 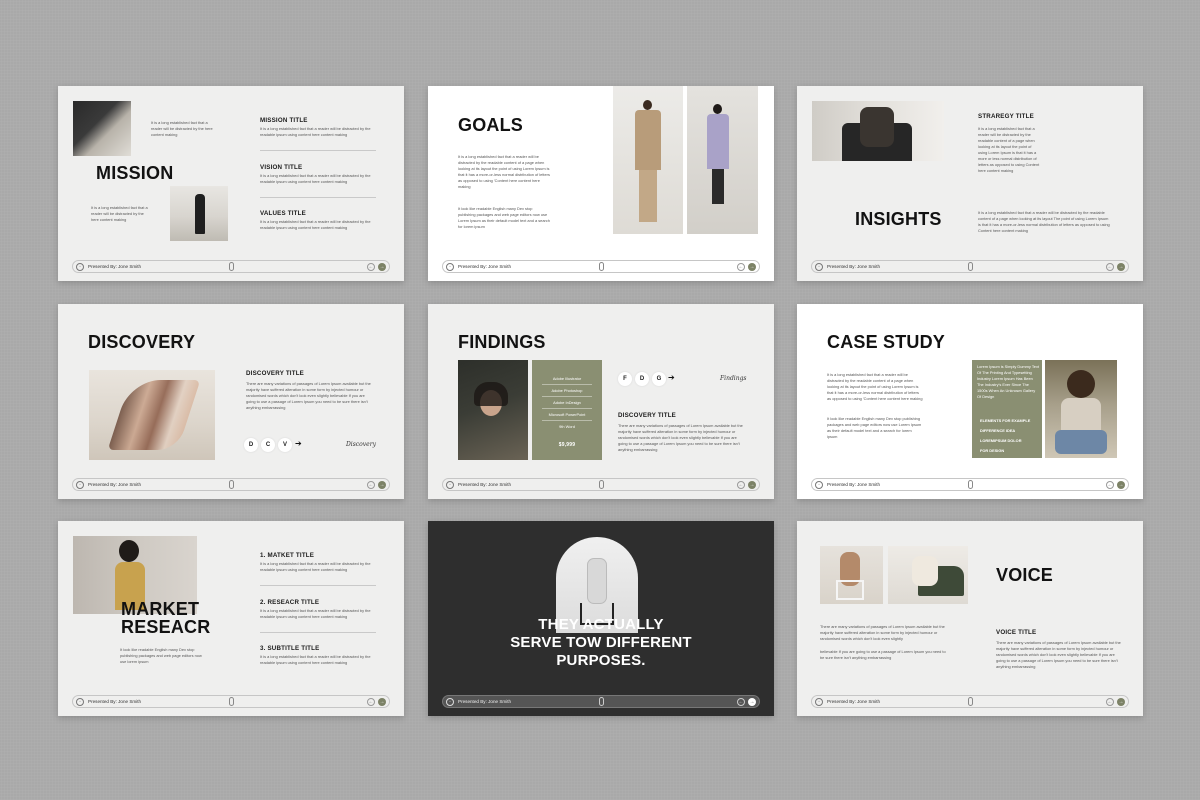 What do you see at coordinates (717, 109) in the screenshot?
I see `figure-head` at bounding box center [717, 109].